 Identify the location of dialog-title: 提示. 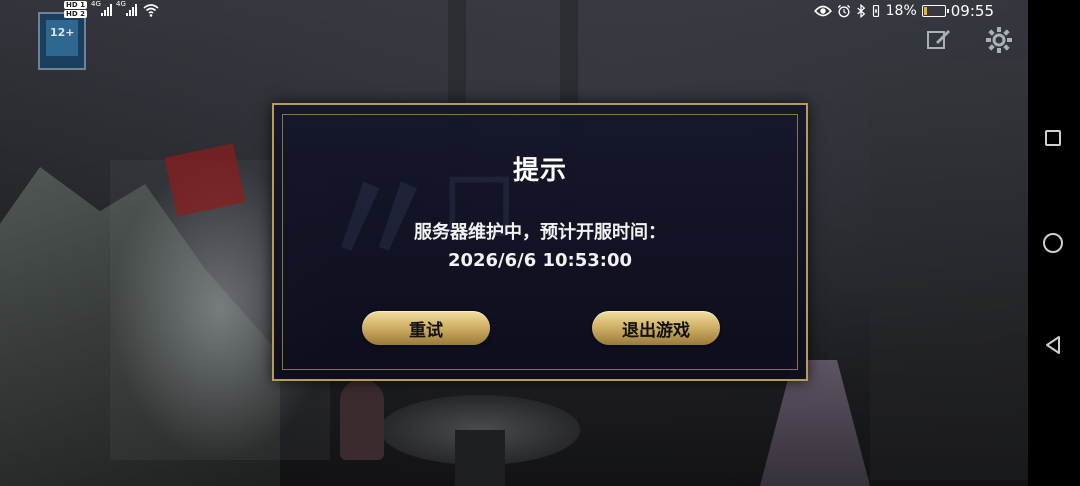
(539, 171).